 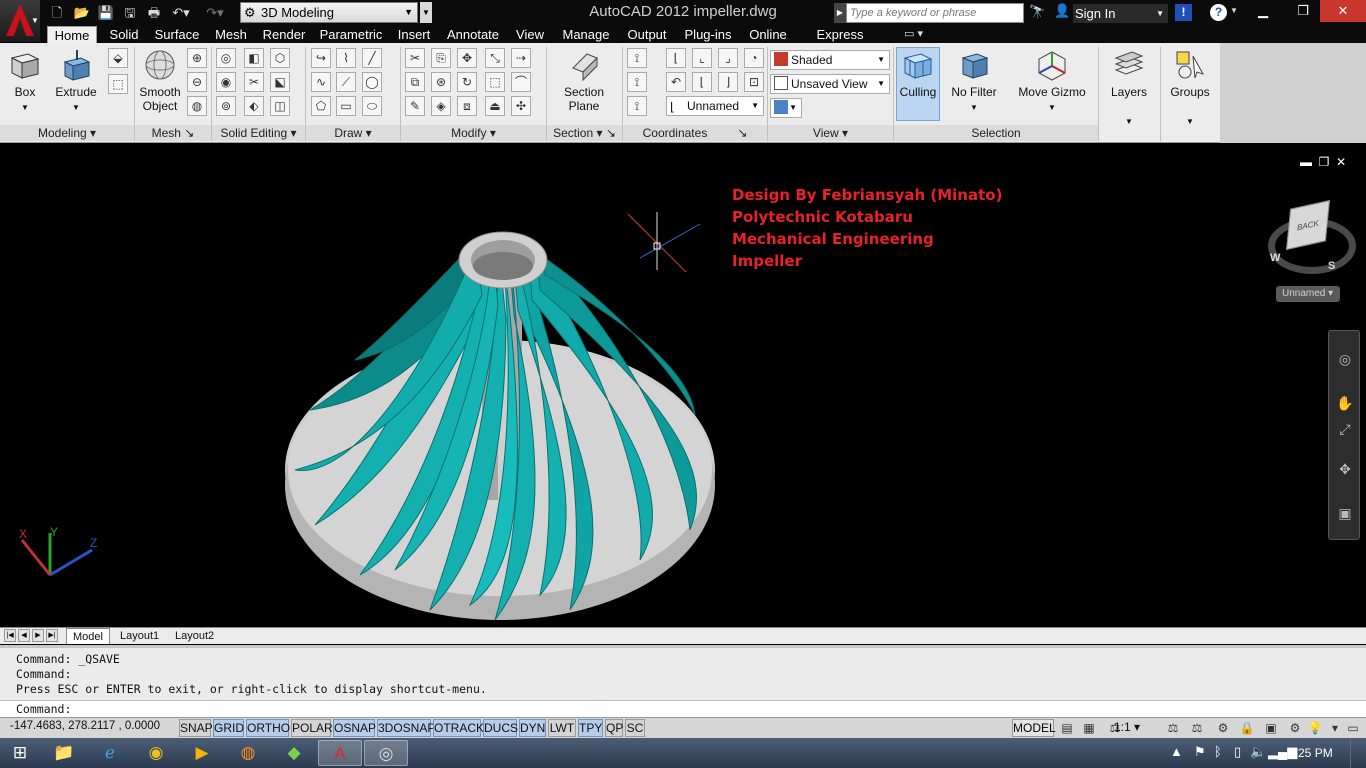 I want to click on 3d-array-icon: ⧉, so click(x=415, y=82).